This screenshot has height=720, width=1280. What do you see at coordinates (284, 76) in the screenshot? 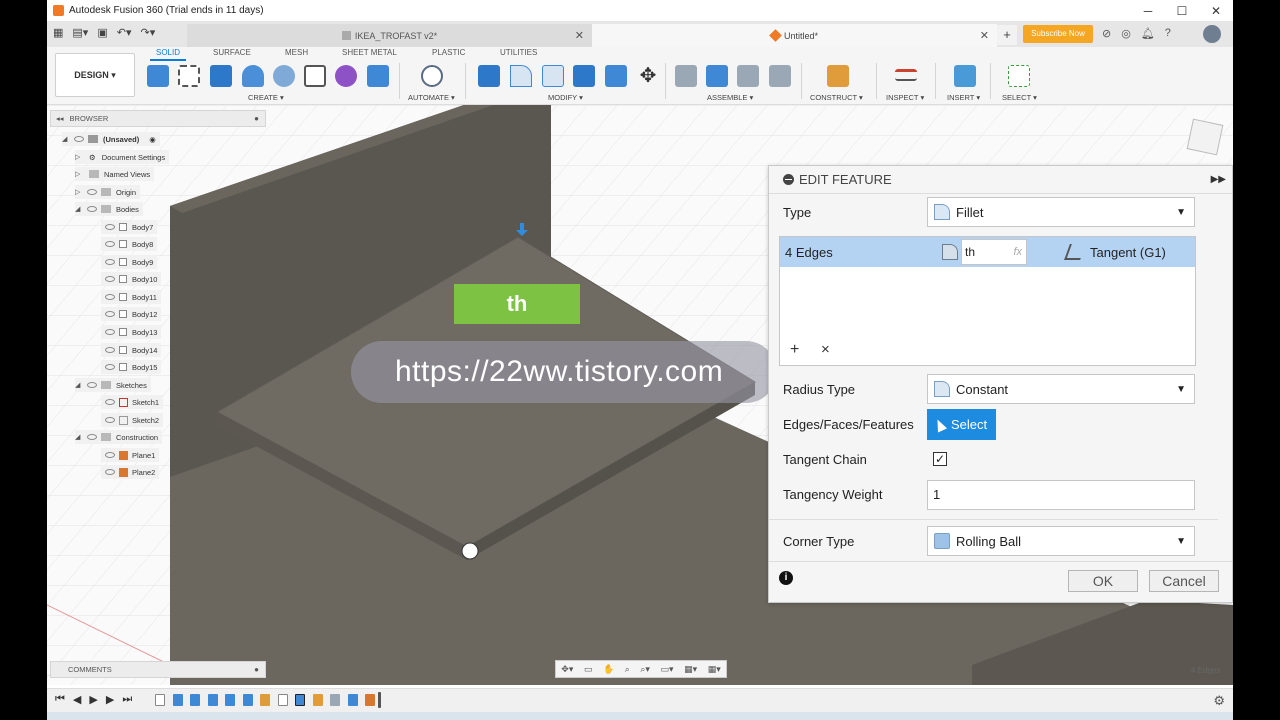
I see `hole-icon` at bounding box center [284, 76].